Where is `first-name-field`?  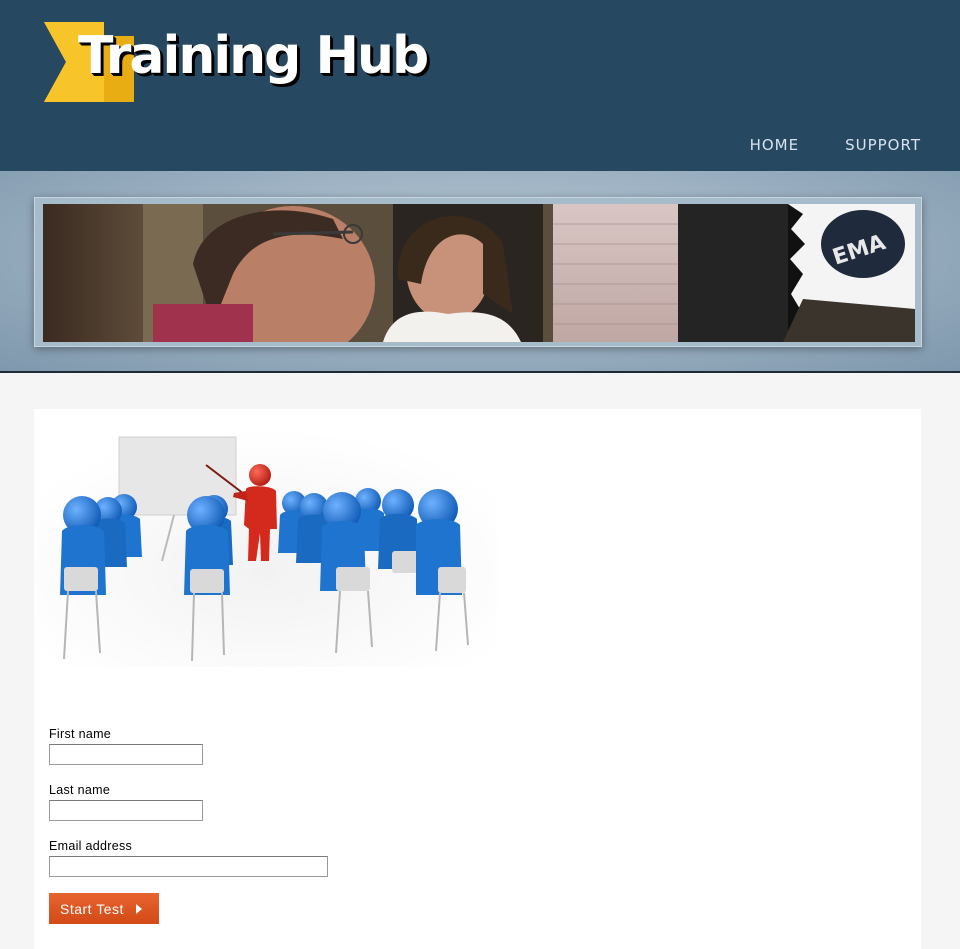 first-name-field is located at coordinates (126, 754).